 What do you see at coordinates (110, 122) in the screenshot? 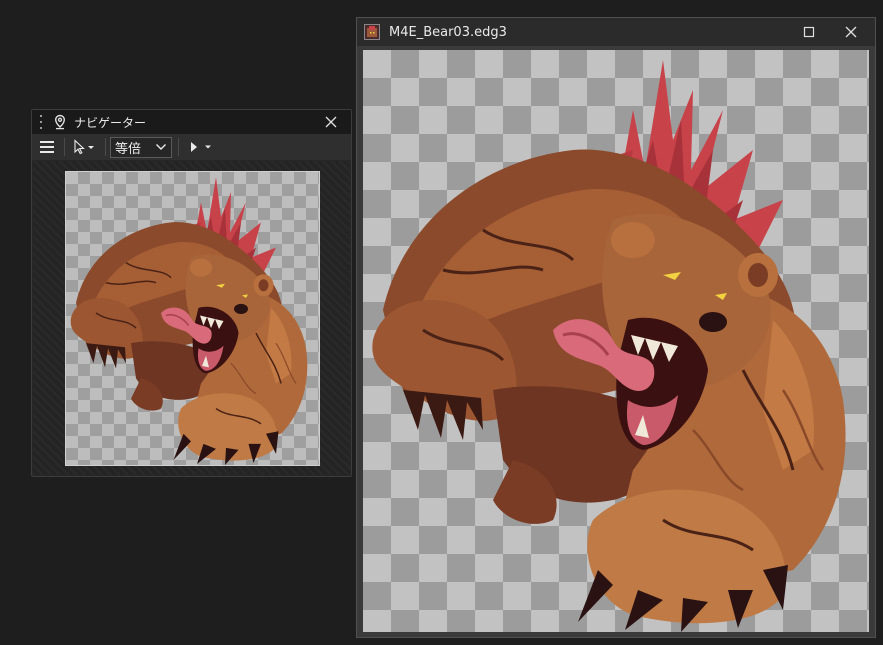
I see `navigator-title: ナビゲーター` at bounding box center [110, 122].